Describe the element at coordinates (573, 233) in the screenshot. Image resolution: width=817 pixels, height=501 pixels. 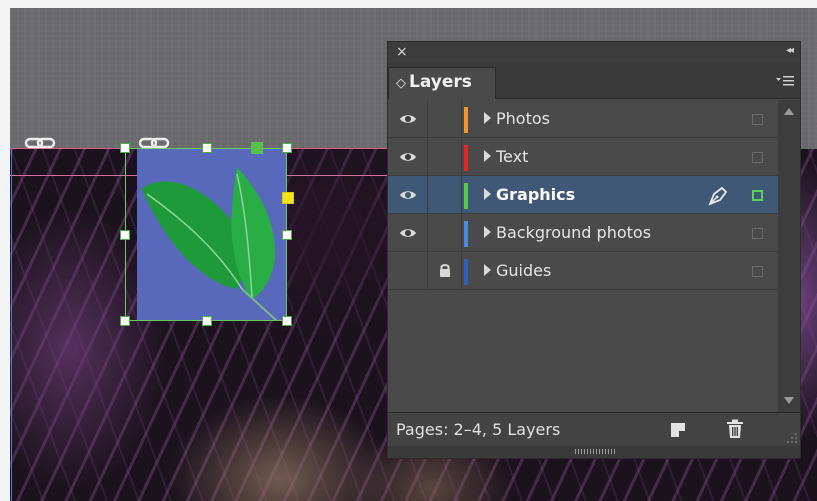
I see `layer-name: Background photos` at that location.